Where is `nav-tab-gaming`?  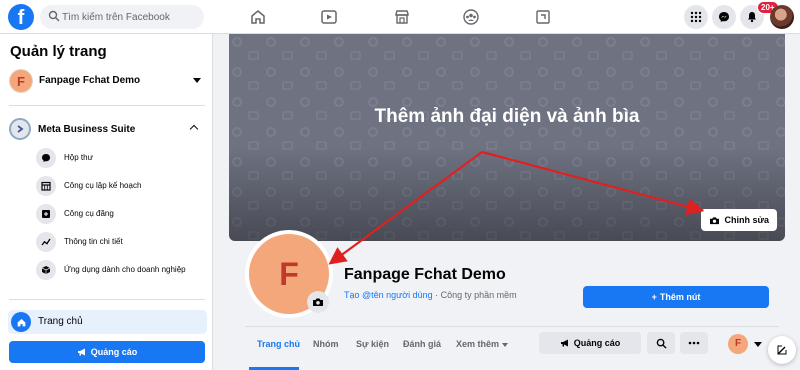
nav-tab-gaming is located at coordinates (543, 17).